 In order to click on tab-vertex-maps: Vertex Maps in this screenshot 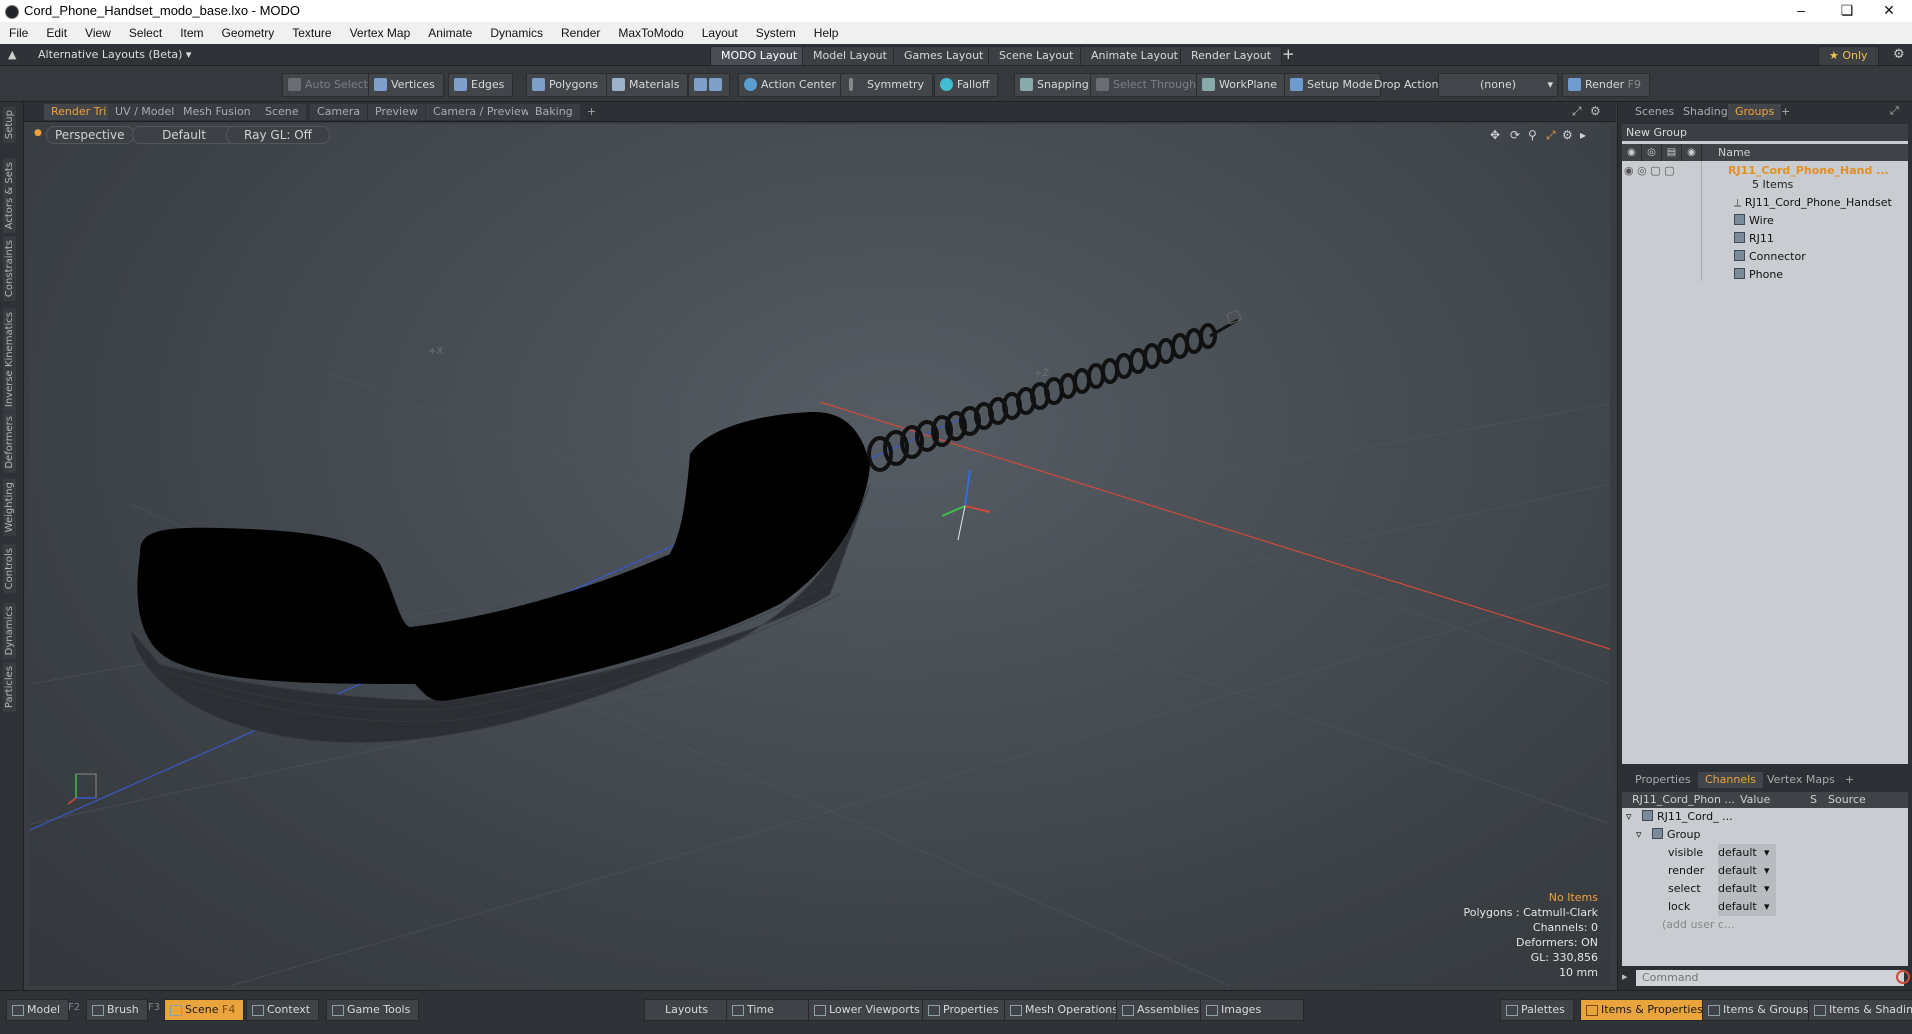, I will do `click(1801, 780)`.